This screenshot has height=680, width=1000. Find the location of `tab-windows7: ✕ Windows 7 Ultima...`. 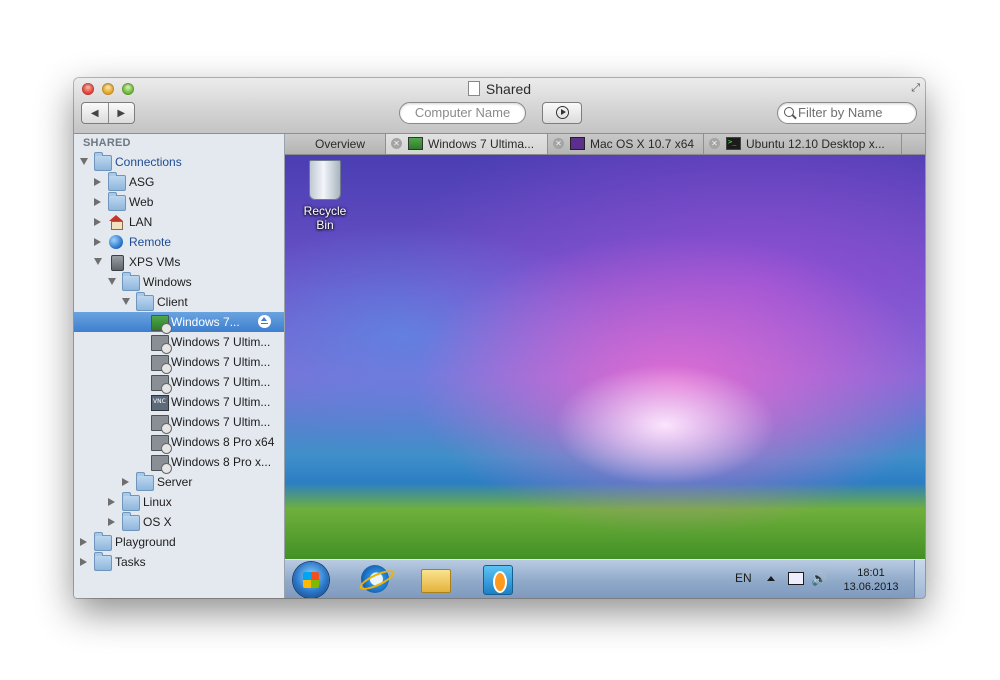

tab-windows7: ✕ Windows 7 Ultima... is located at coordinates (467, 144).